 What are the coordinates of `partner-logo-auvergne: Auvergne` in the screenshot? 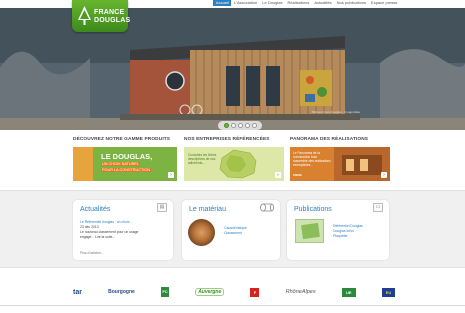 It's located at (210, 292).